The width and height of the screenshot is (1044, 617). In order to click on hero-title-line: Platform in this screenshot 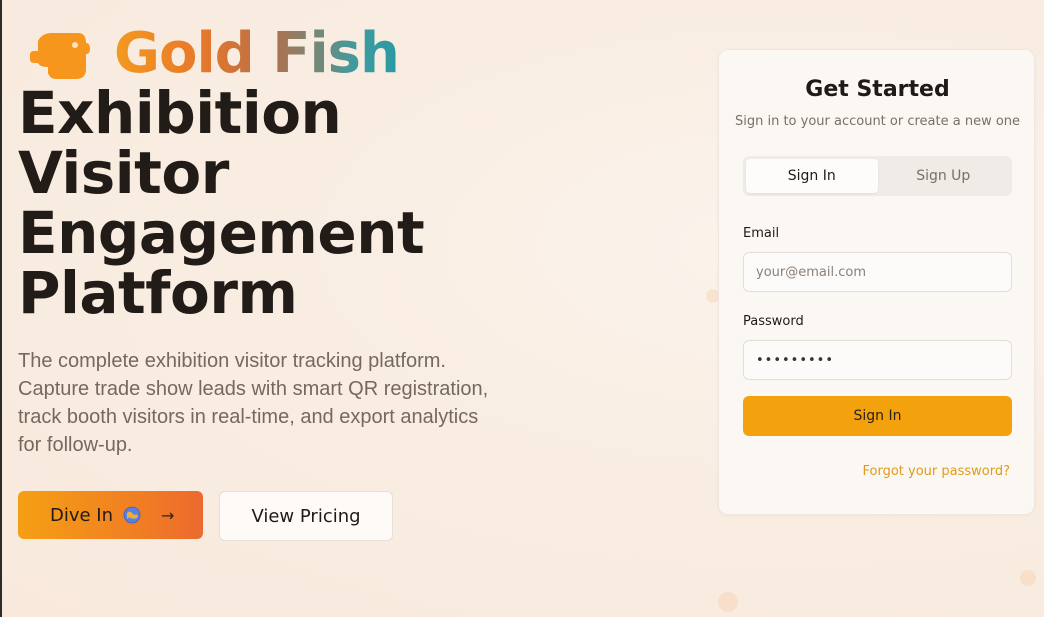, I will do `click(158, 293)`.